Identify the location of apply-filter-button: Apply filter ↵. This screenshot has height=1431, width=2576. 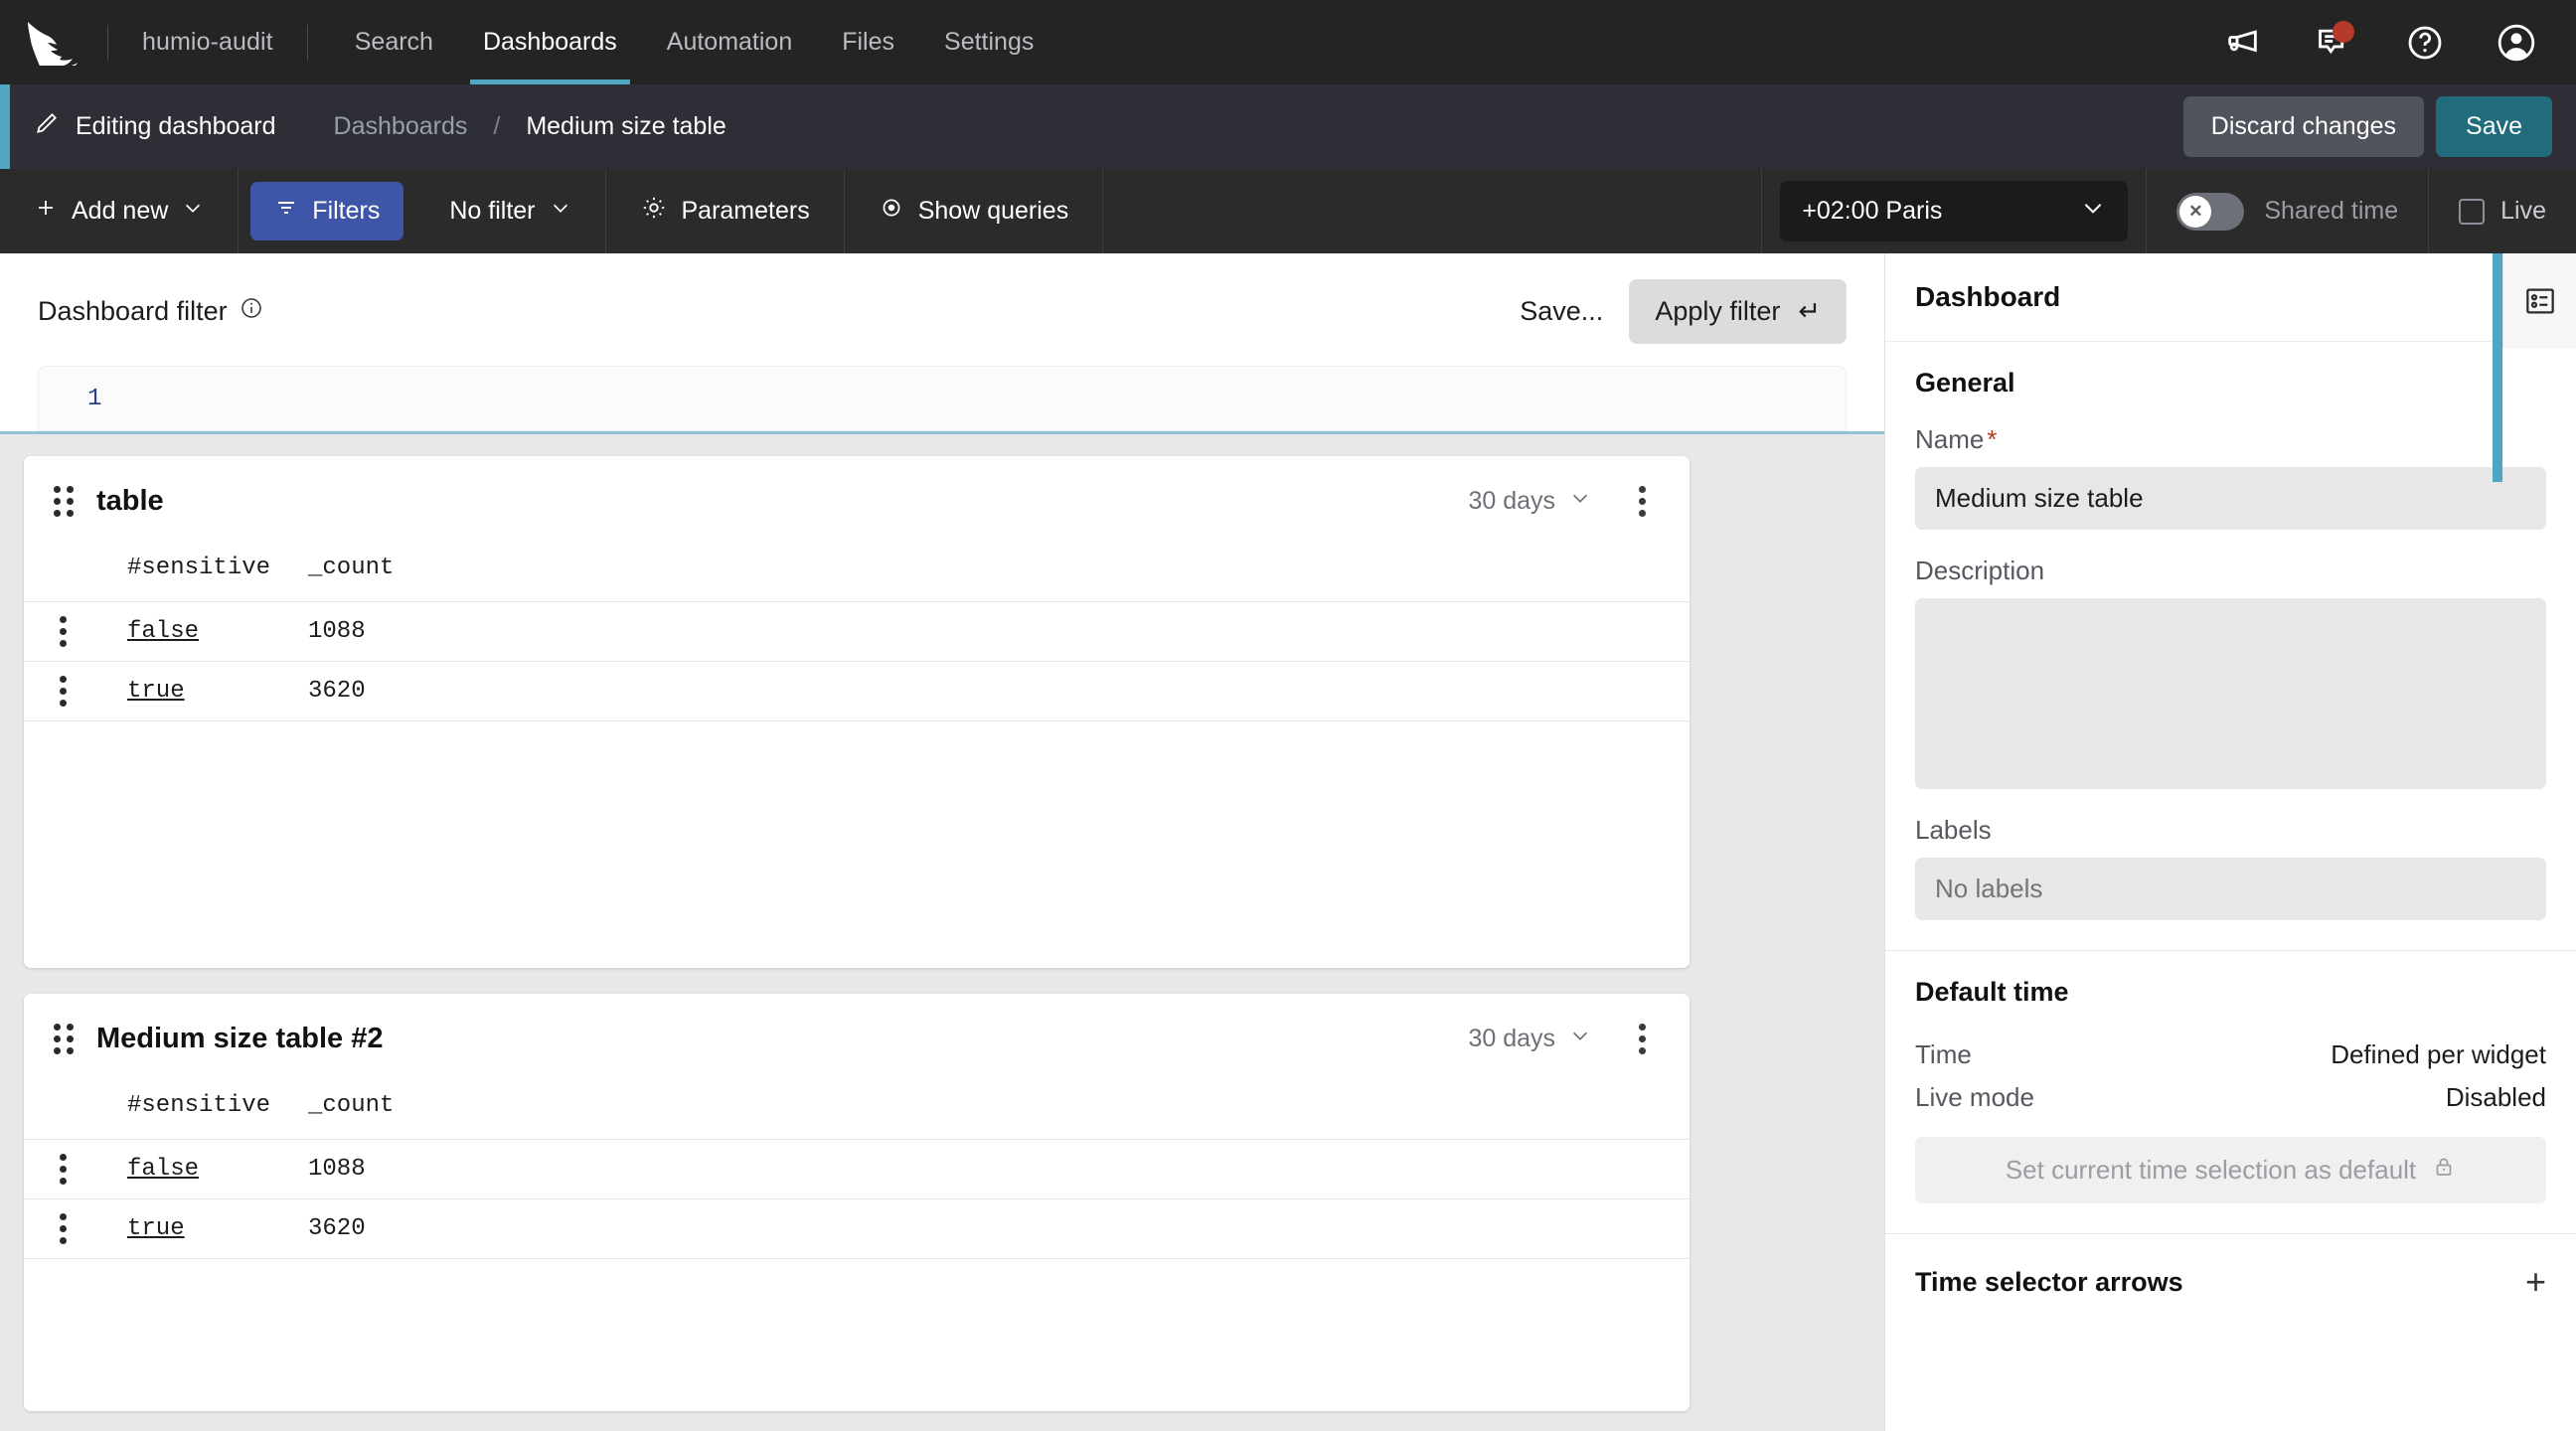
(1738, 311).